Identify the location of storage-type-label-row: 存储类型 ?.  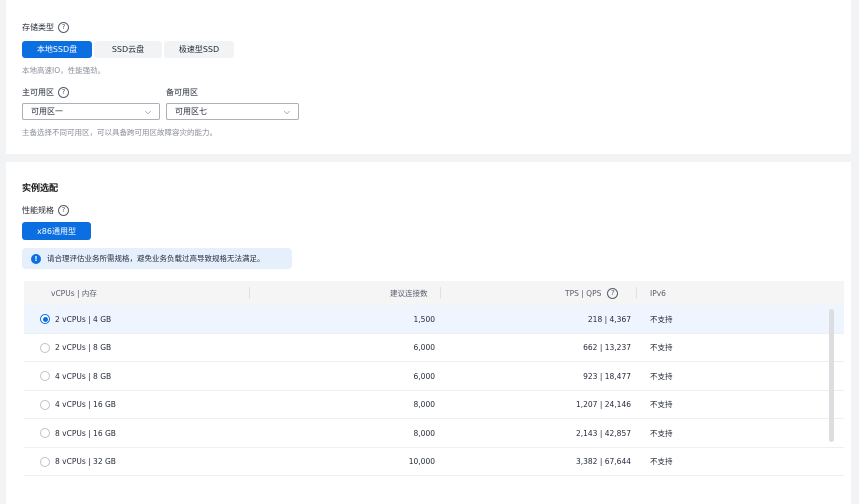
(45, 27).